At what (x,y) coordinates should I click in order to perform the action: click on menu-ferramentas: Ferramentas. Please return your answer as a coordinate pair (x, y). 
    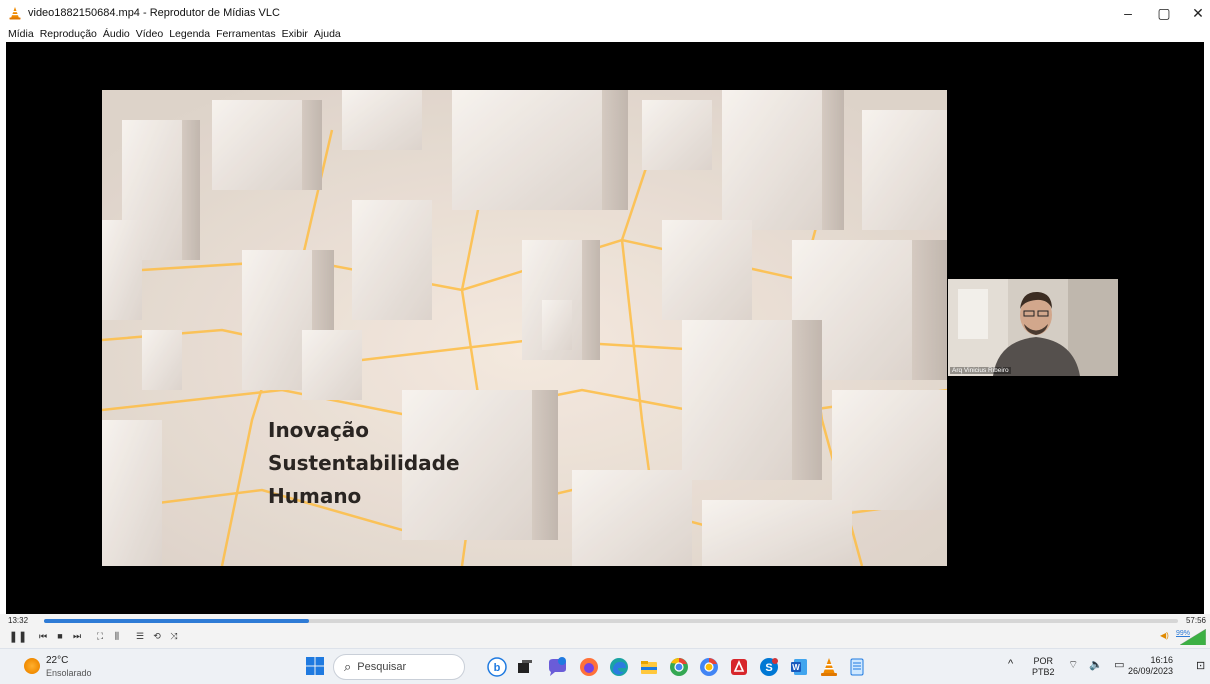
    Looking at the image, I should click on (246, 34).